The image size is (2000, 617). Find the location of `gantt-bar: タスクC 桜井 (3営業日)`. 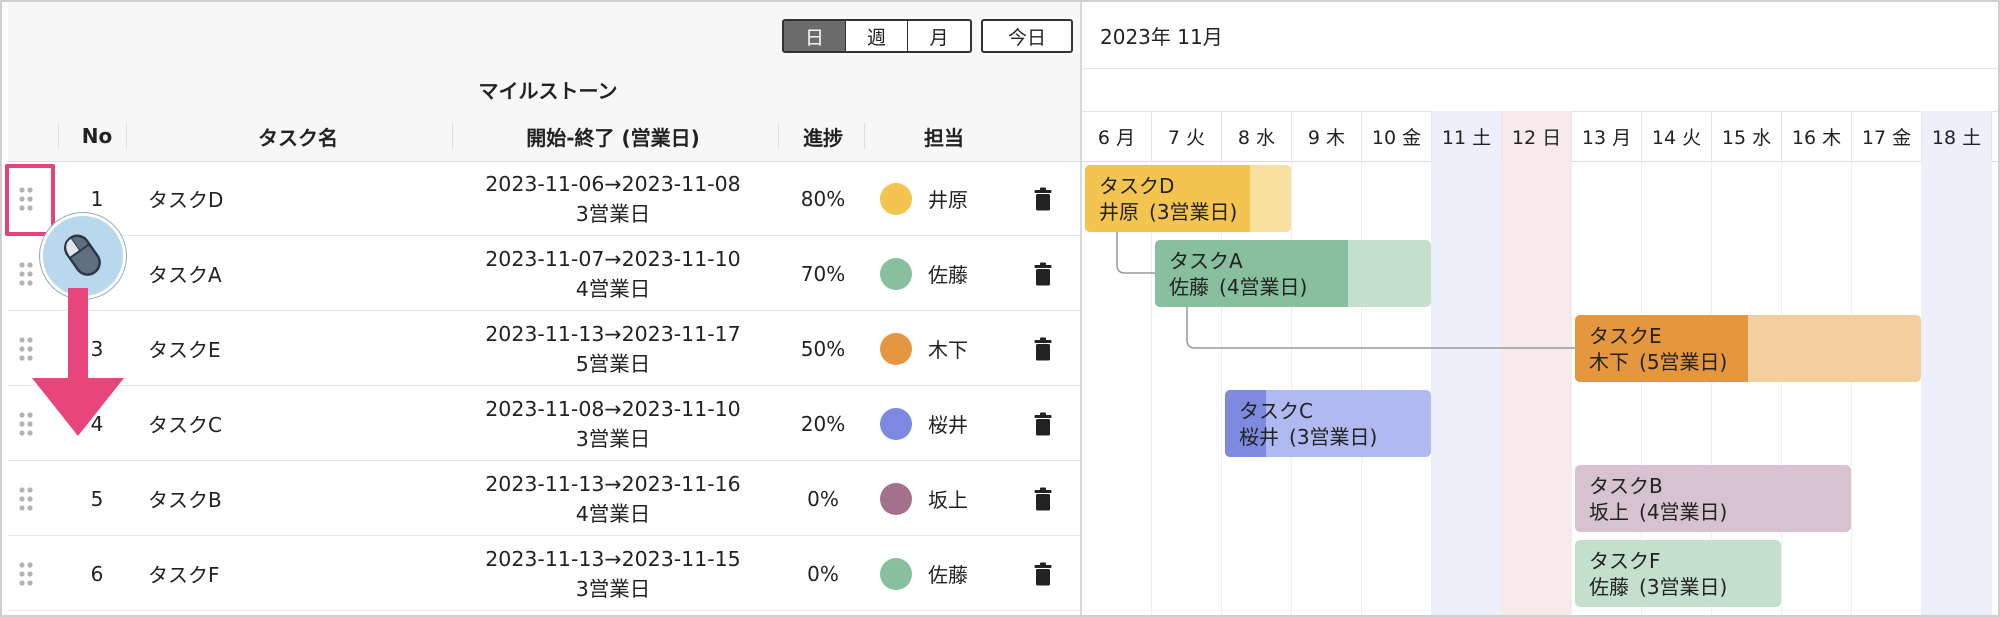

gantt-bar: タスクC 桜井 (3営業日) is located at coordinates (1328, 423).